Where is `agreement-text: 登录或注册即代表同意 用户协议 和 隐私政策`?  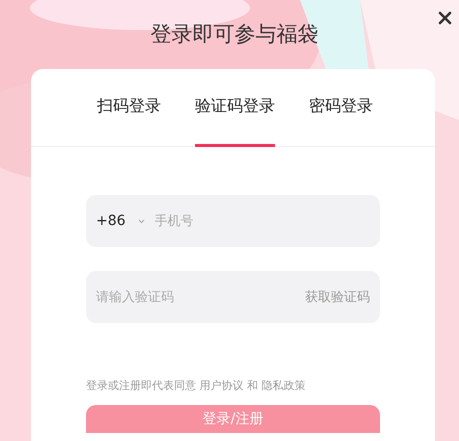
agreement-text: 登录或注册即代表同意 用户协议 和 隐私政策 is located at coordinates (196, 385).